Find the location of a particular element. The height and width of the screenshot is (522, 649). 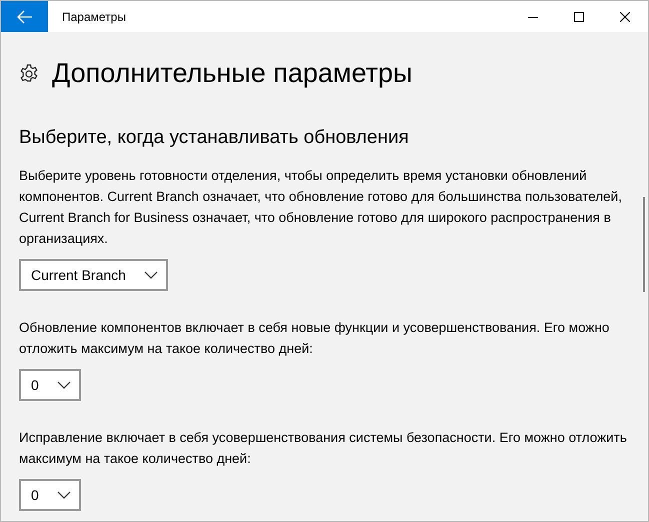

back-button is located at coordinates (24, 16).